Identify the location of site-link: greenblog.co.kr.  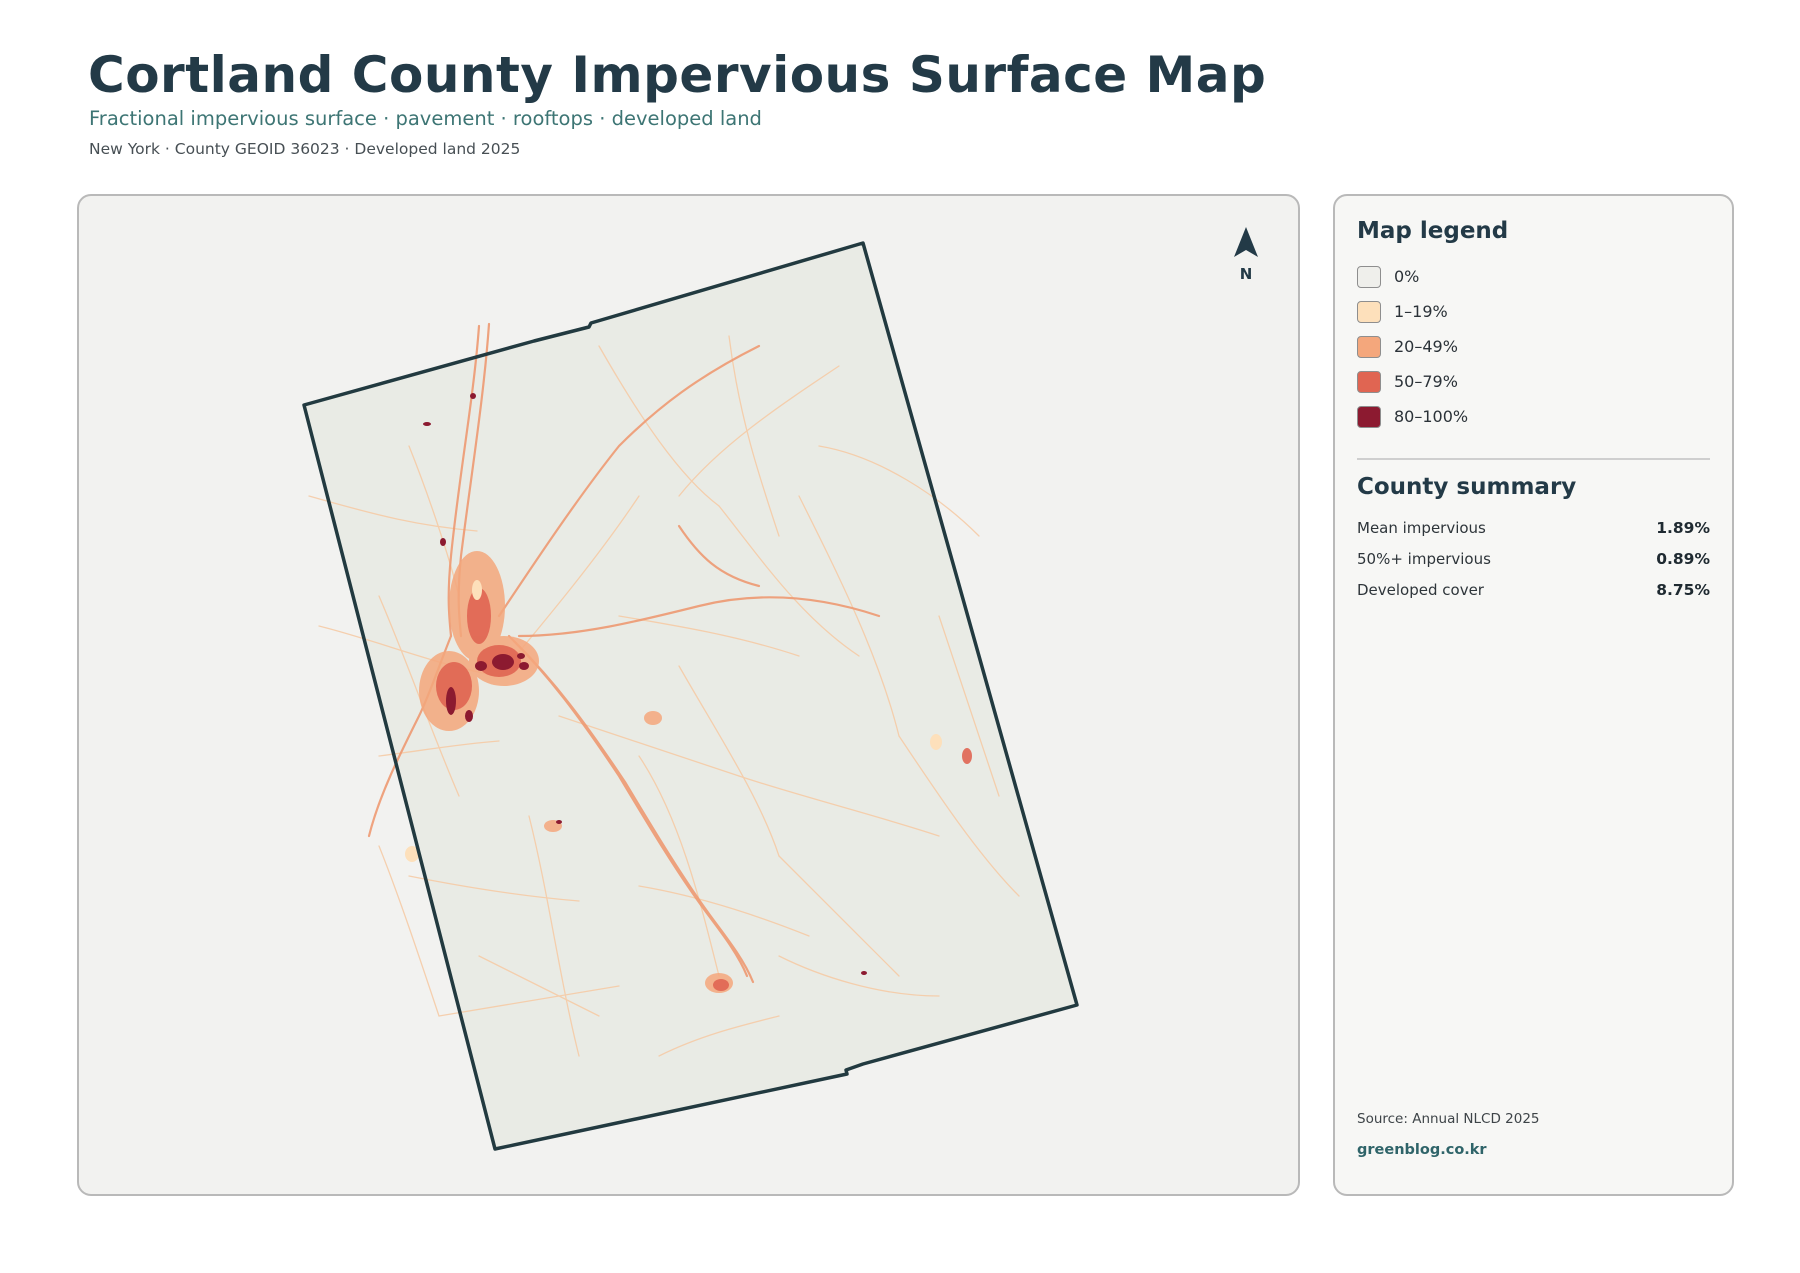
(1422, 1150).